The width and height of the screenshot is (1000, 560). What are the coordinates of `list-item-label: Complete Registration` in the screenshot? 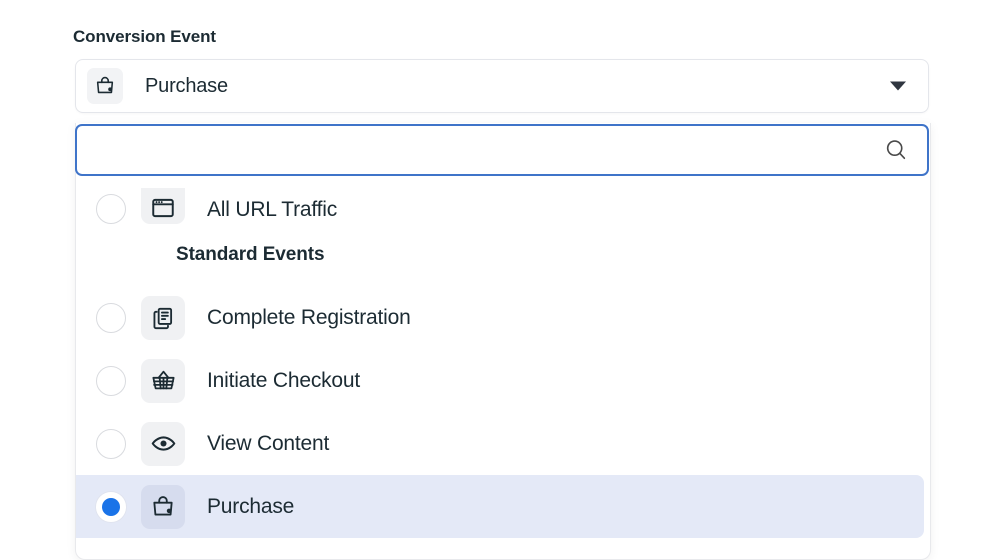 It's located at (309, 317).